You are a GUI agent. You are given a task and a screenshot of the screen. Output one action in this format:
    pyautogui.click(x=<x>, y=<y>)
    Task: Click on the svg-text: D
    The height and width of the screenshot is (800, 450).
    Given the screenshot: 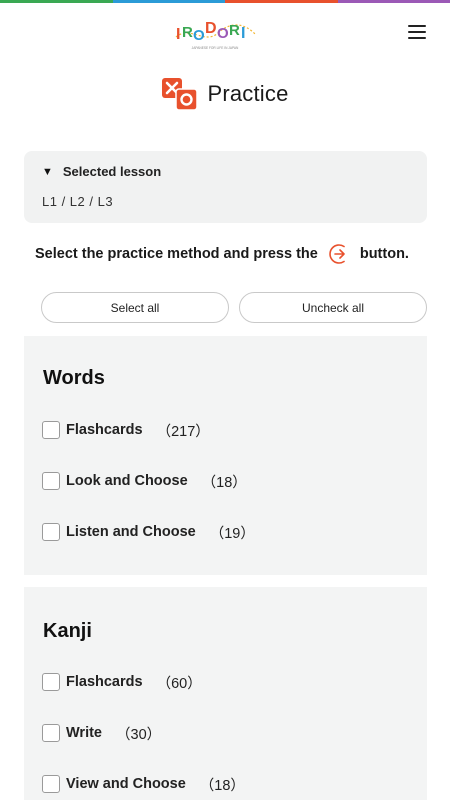 What is the action you would take?
    pyautogui.click(x=211, y=28)
    